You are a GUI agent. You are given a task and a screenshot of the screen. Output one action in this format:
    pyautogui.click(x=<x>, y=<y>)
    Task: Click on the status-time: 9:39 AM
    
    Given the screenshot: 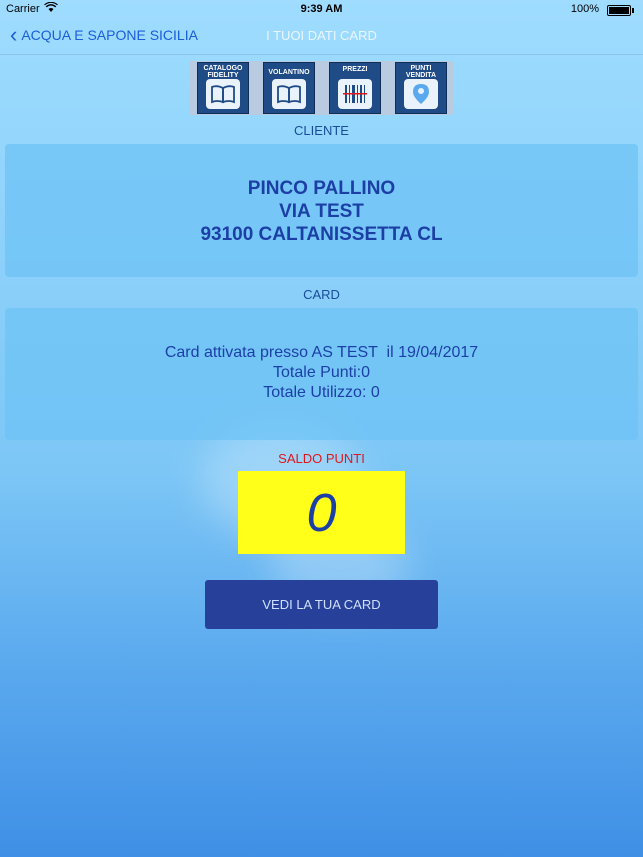 What is the action you would take?
    pyautogui.click(x=321, y=9)
    